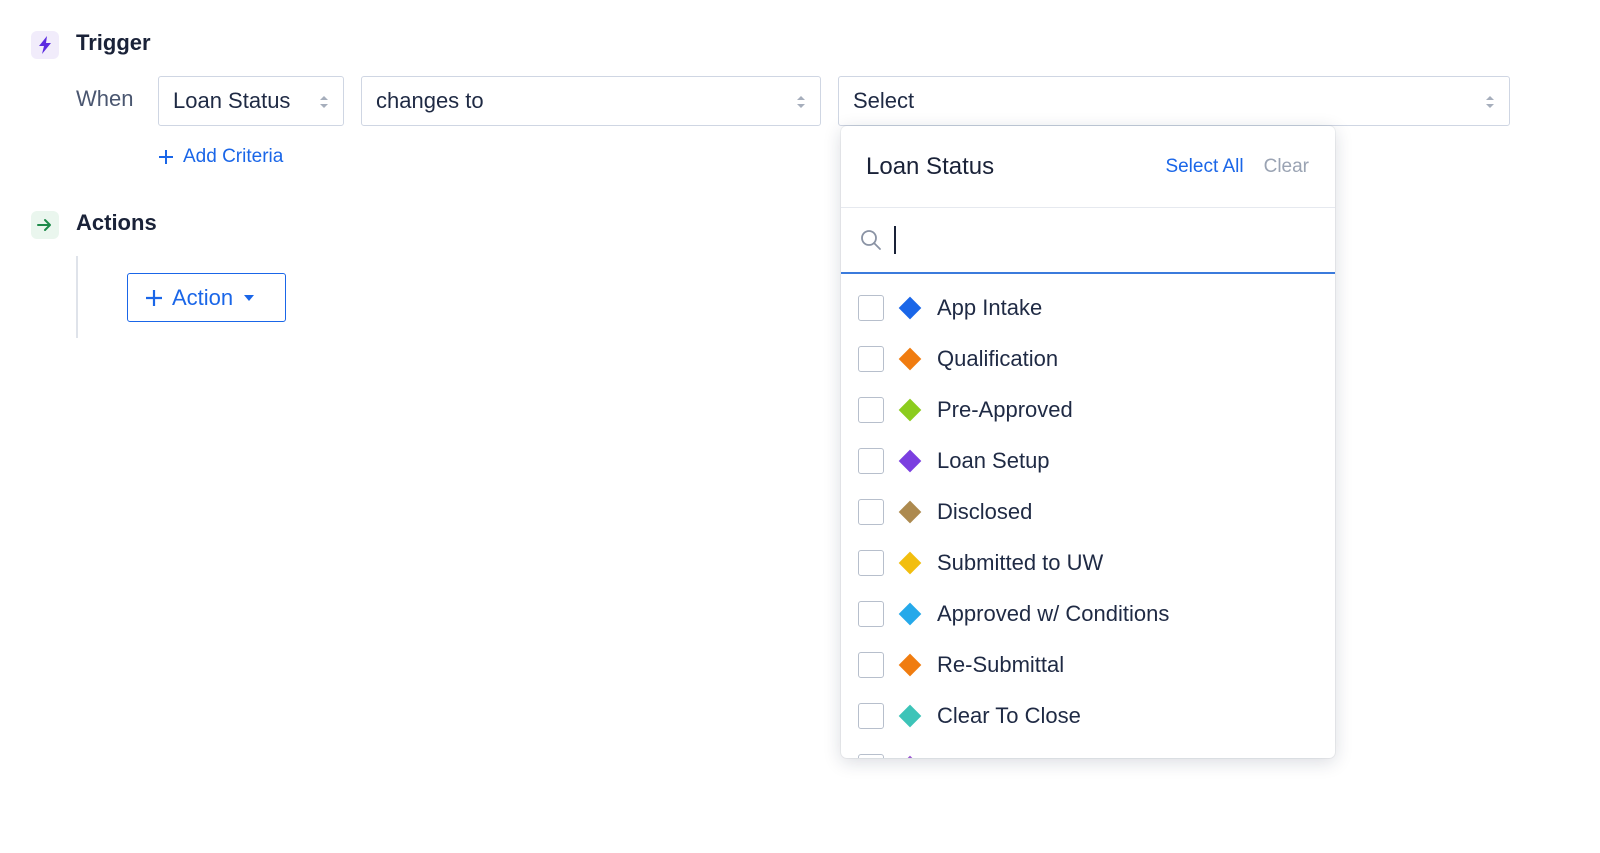 The width and height of the screenshot is (1600, 853). I want to click on select-all-link: Select All, so click(1204, 167).